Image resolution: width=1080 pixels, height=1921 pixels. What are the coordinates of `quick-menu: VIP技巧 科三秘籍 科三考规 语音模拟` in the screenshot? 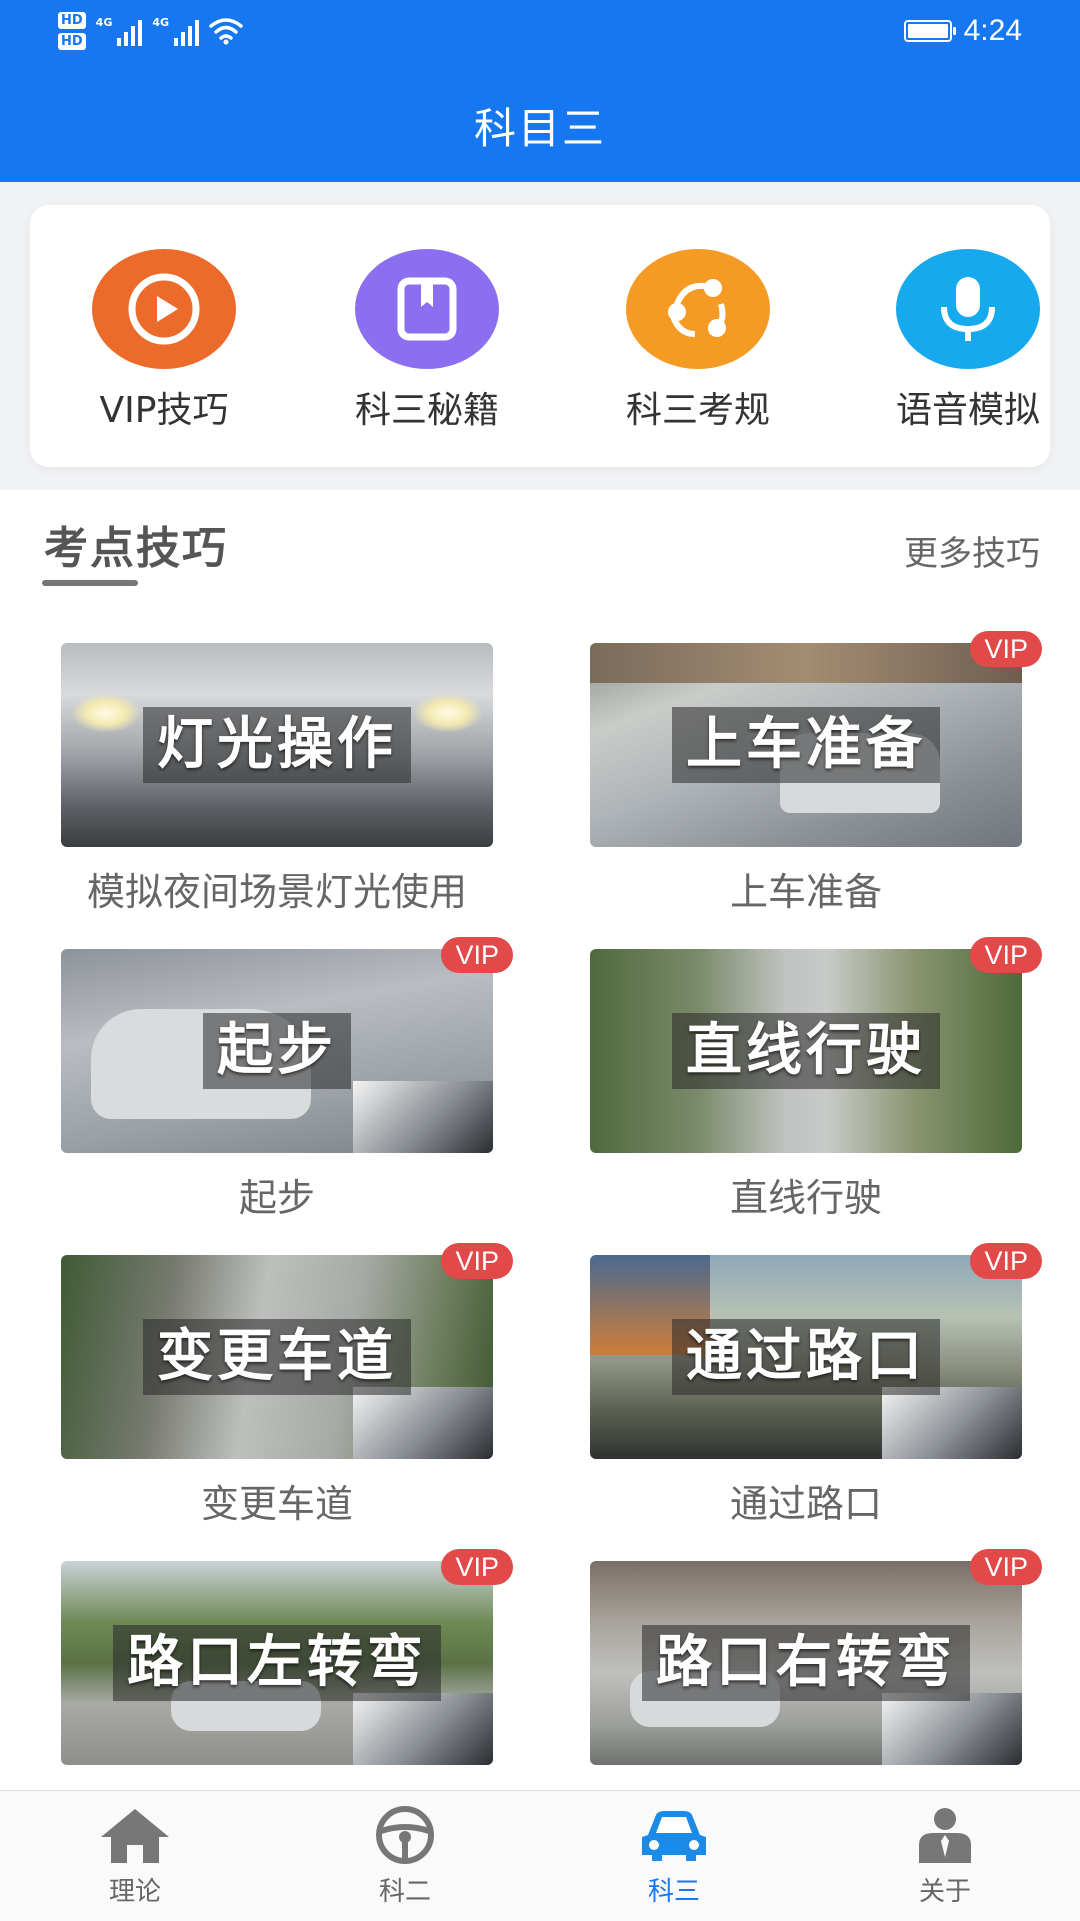 It's located at (540, 336).